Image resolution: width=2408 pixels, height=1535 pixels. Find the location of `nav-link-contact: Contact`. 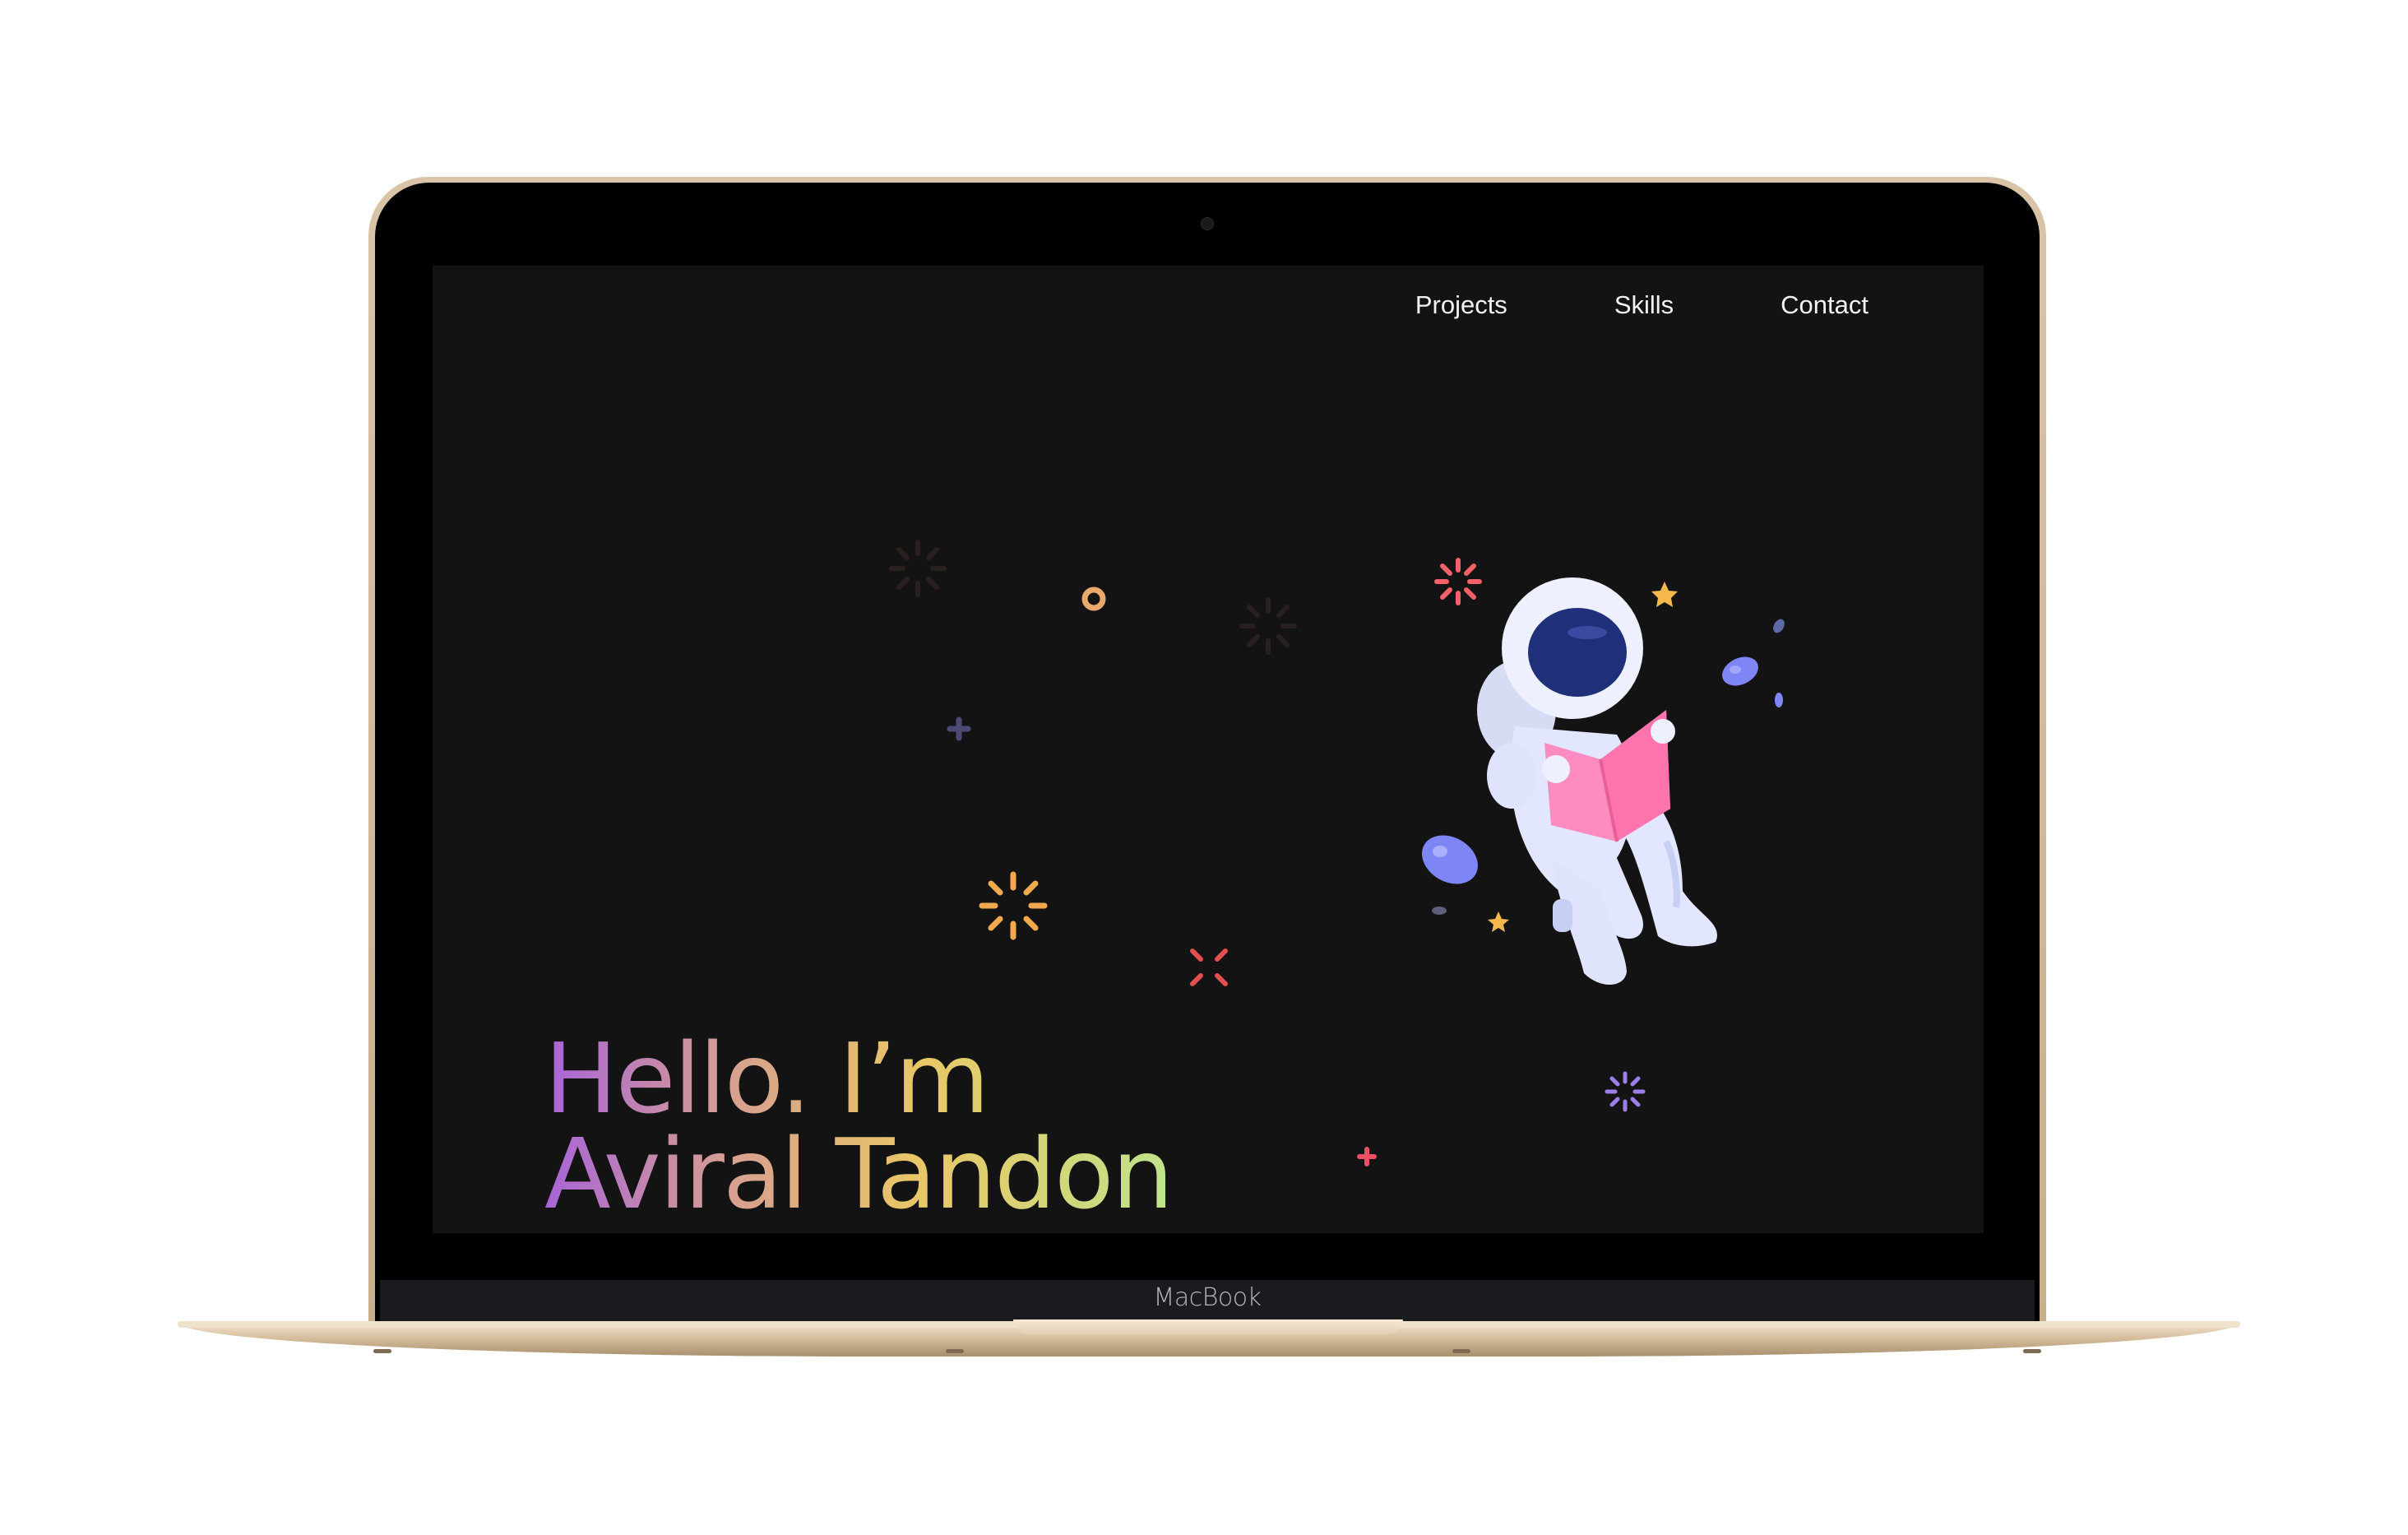

nav-link-contact: Contact is located at coordinates (1825, 305).